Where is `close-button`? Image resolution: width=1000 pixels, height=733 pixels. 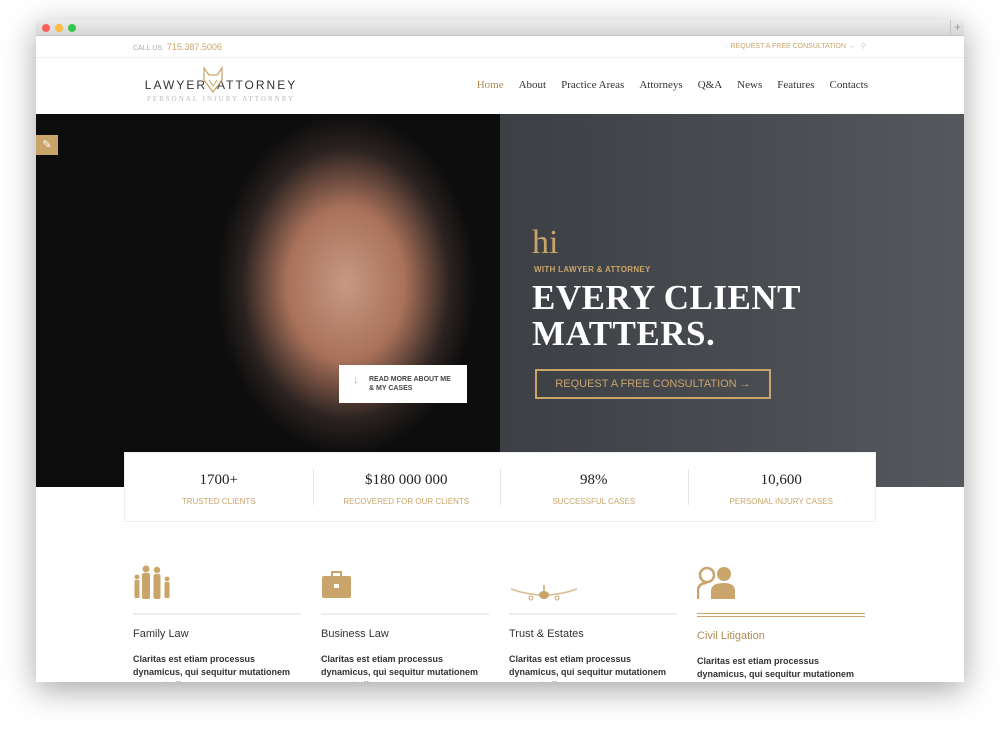 close-button is located at coordinates (46, 28).